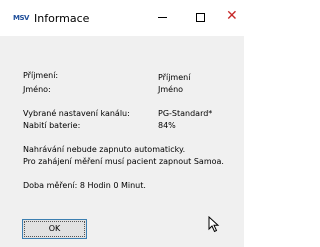  I want to click on minimize-icon, so click(162, 17).